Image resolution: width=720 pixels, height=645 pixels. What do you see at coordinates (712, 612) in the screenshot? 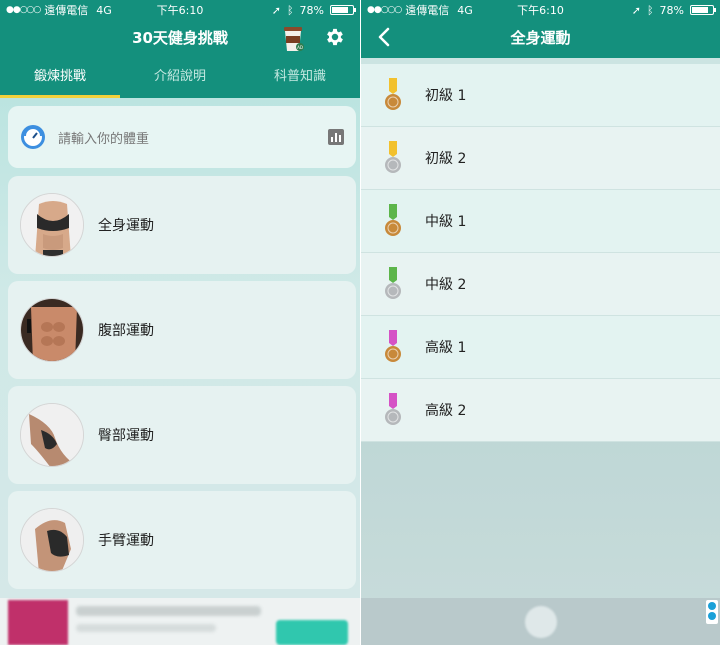
I see `ad-info-icon` at bounding box center [712, 612].